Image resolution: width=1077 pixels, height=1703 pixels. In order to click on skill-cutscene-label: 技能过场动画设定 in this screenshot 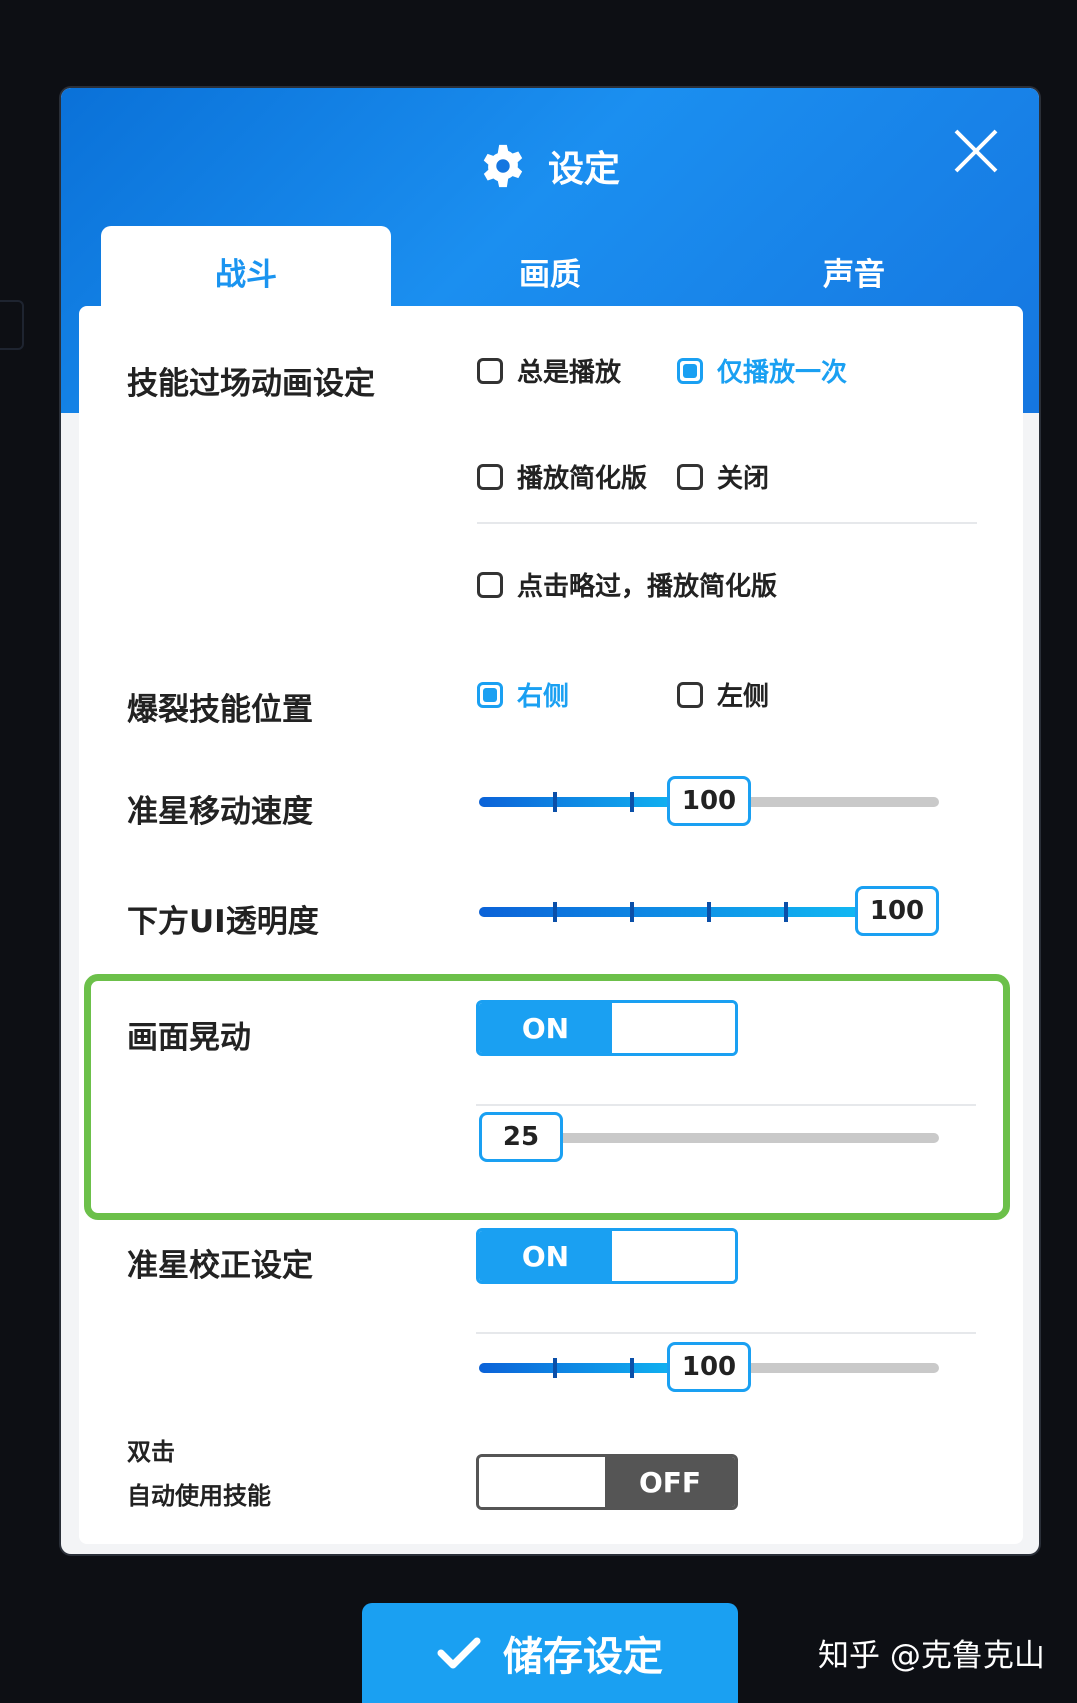, I will do `click(251, 384)`.